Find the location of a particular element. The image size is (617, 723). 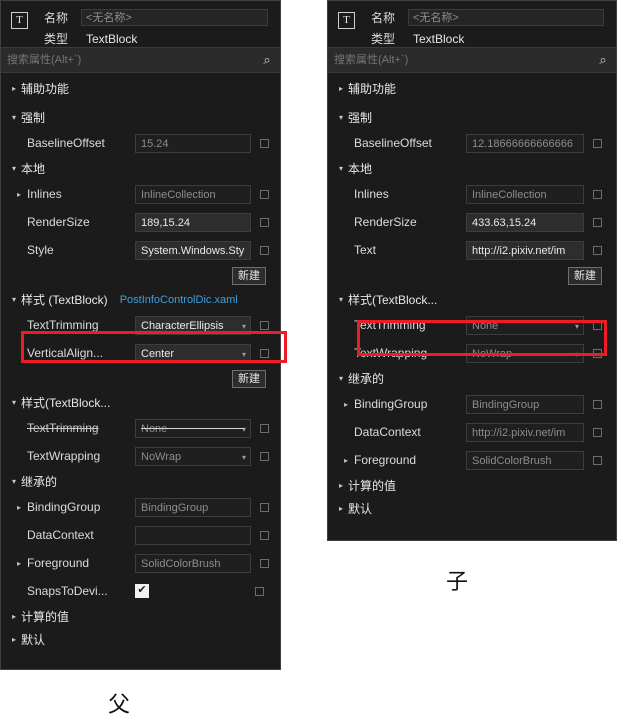

child-name-field: <无名称> is located at coordinates (506, 17).